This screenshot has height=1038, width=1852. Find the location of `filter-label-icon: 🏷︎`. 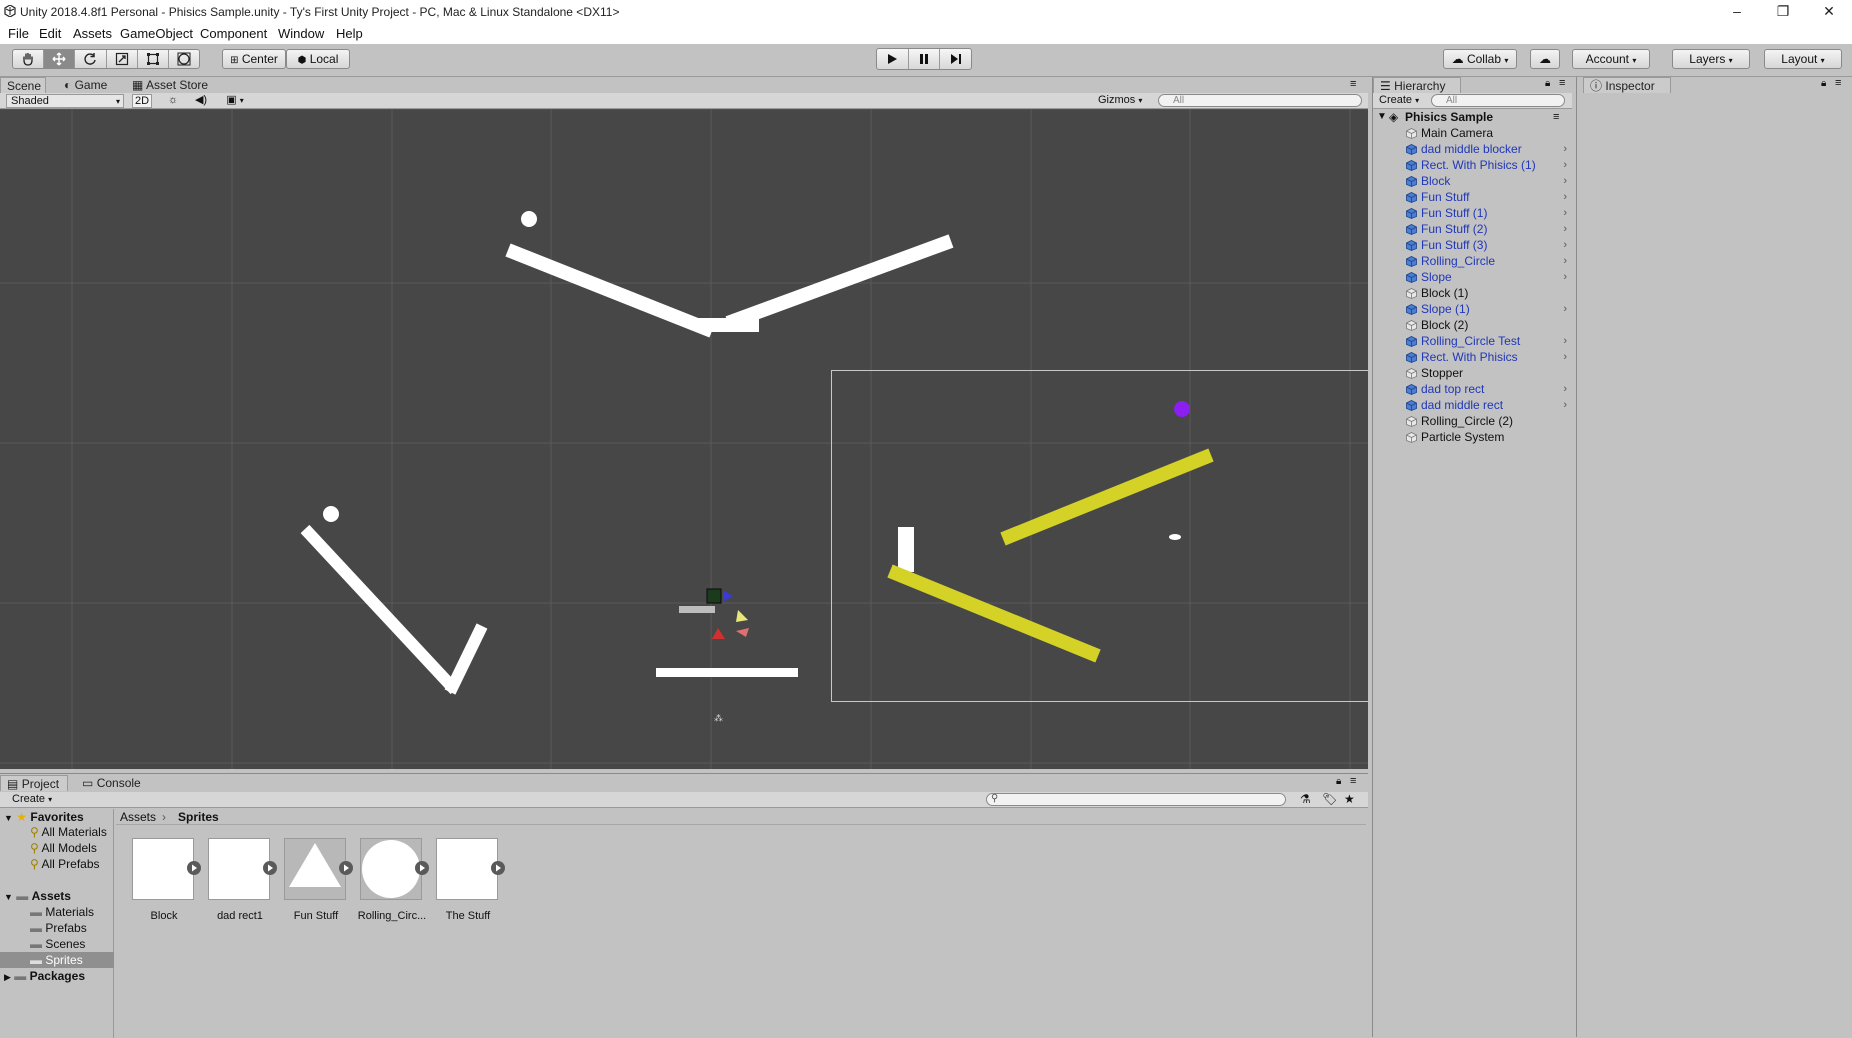

filter-label-icon: 🏷︎ is located at coordinates (1329, 799).